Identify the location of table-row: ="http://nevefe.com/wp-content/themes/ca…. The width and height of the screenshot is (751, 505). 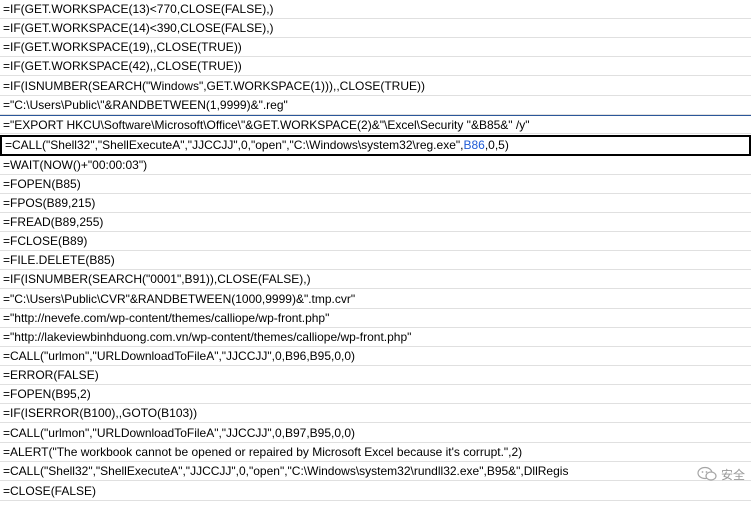
(375, 318).